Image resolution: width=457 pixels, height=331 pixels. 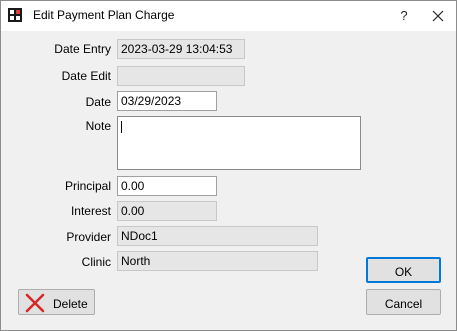 I want to click on date-entry-label: Date Entry, so click(x=82, y=49).